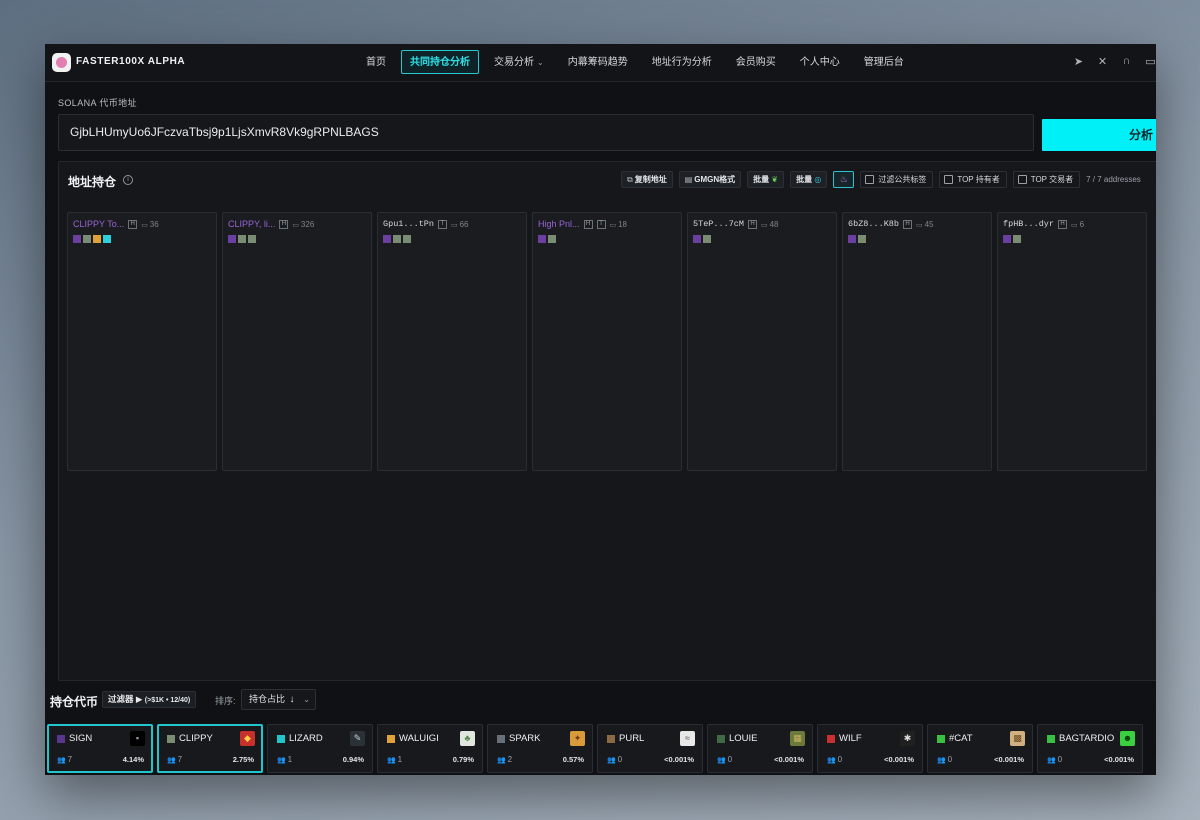 This screenshot has width=1200, height=820. I want to click on token-card: CLIPPY ◆ 👥 7 2.75%, so click(210, 748).